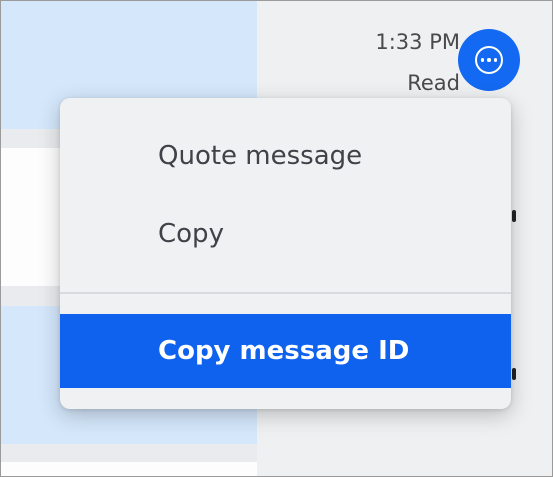  What do you see at coordinates (433, 83) in the screenshot?
I see `message-read-status: Read` at bounding box center [433, 83].